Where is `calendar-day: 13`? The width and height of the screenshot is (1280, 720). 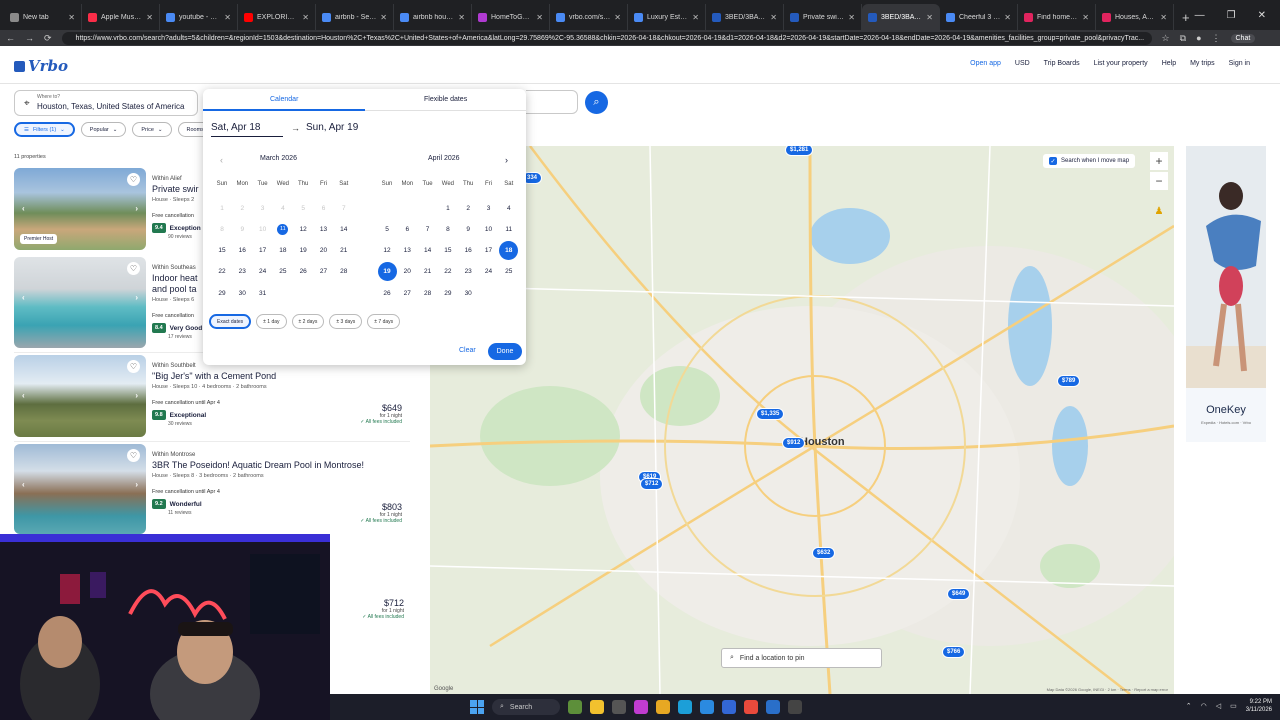
calendar-day: 13 is located at coordinates (324, 229).